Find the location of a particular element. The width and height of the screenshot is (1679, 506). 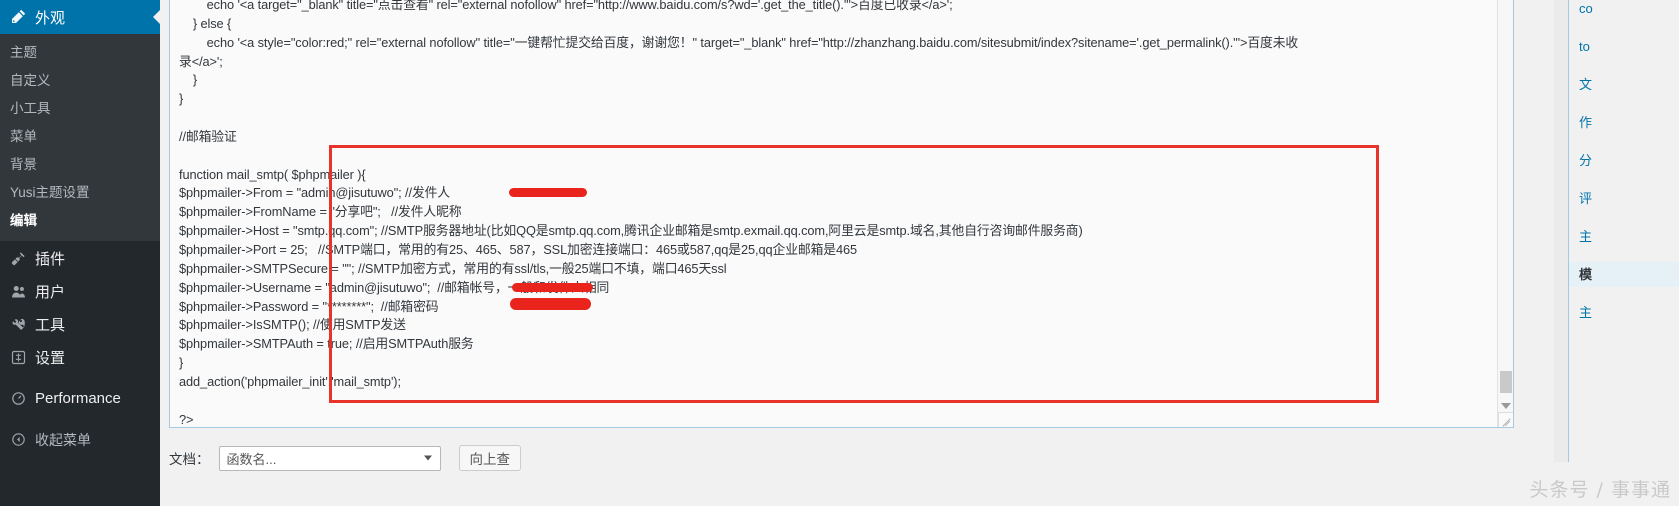

chevron-down-icon is located at coordinates (427, 458).